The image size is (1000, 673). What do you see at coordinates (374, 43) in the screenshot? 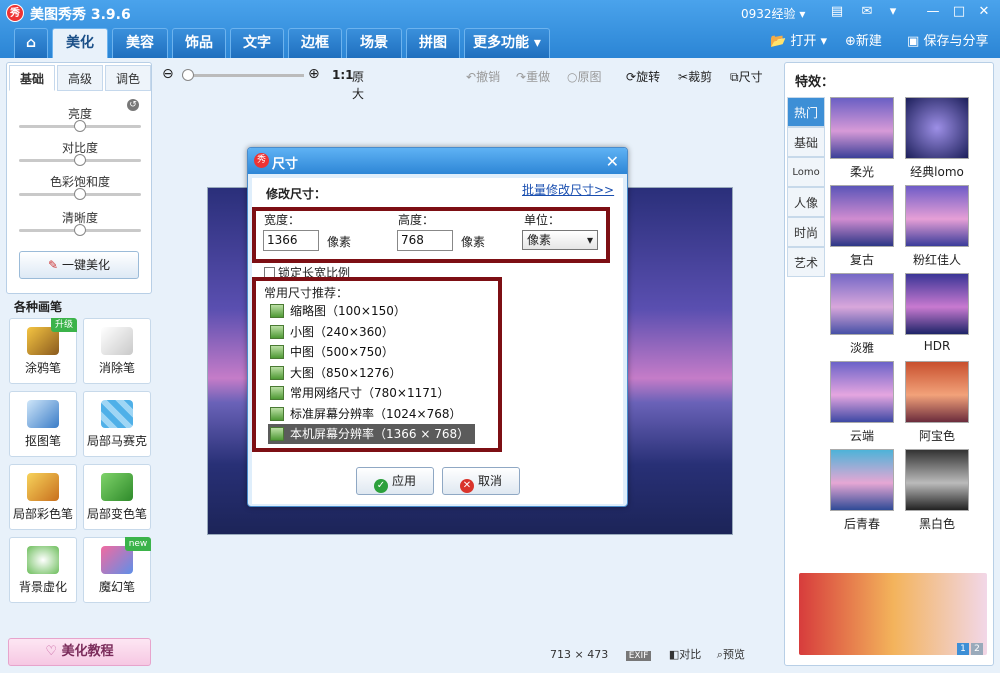
I see `tab-scene: 场景` at bounding box center [374, 43].